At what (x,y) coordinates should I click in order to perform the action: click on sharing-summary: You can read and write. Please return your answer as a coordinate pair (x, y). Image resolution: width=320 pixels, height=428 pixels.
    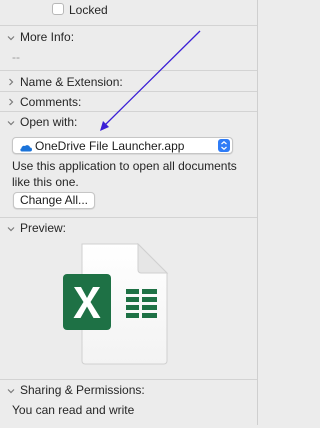
    Looking at the image, I should click on (73, 410).